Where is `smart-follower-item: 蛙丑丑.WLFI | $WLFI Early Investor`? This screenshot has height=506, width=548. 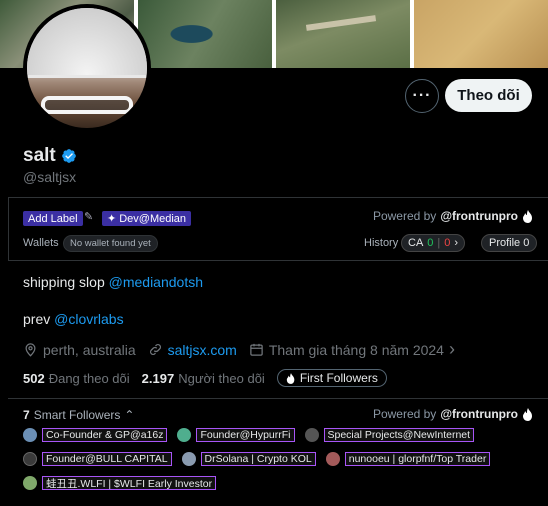
smart-follower-item: 蛙丑丑.WLFI | $WLFI Early Investor is located at coordinates (120, 483).